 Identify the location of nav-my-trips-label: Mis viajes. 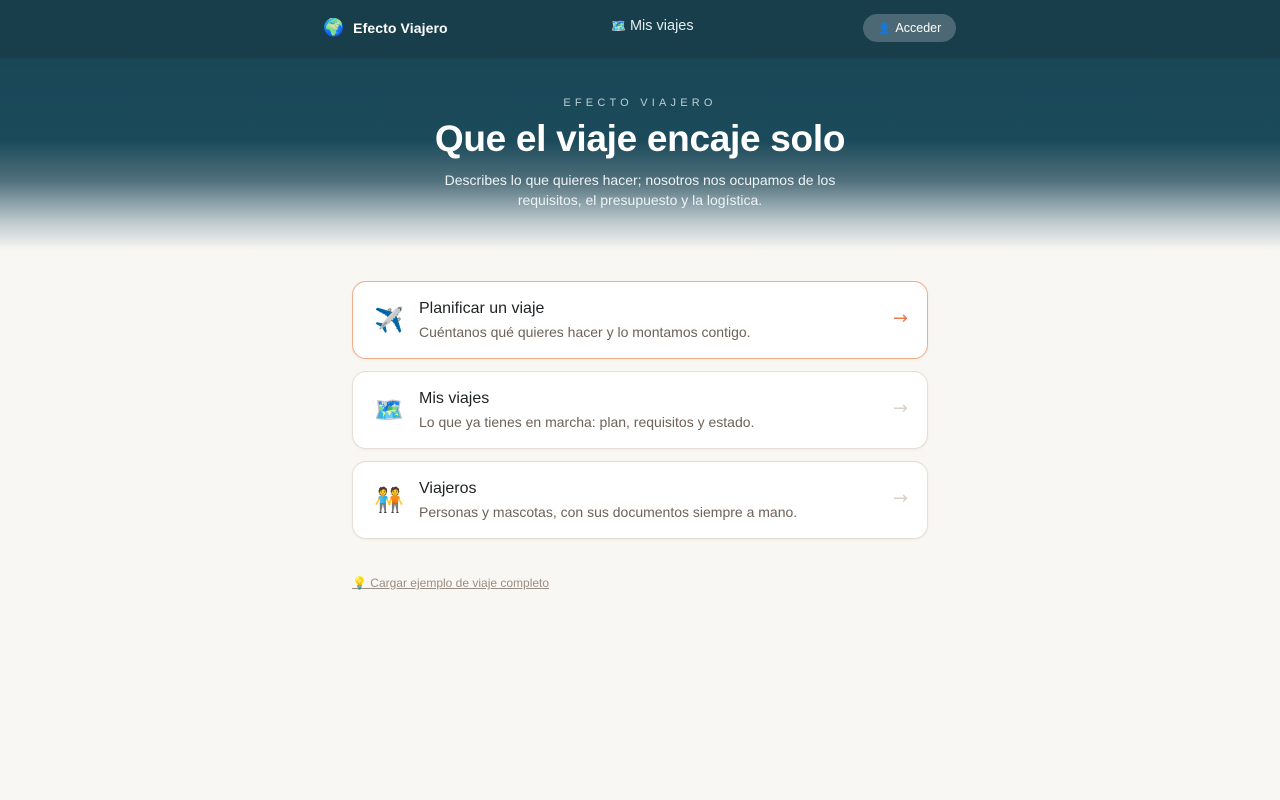
(661, 26).